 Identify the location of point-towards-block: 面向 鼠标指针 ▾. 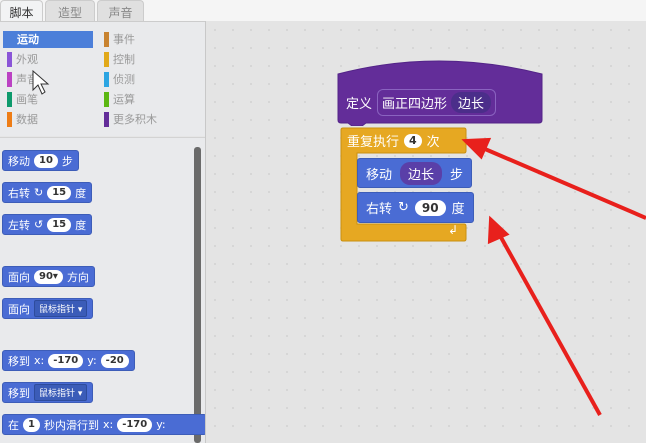
(48, 308).